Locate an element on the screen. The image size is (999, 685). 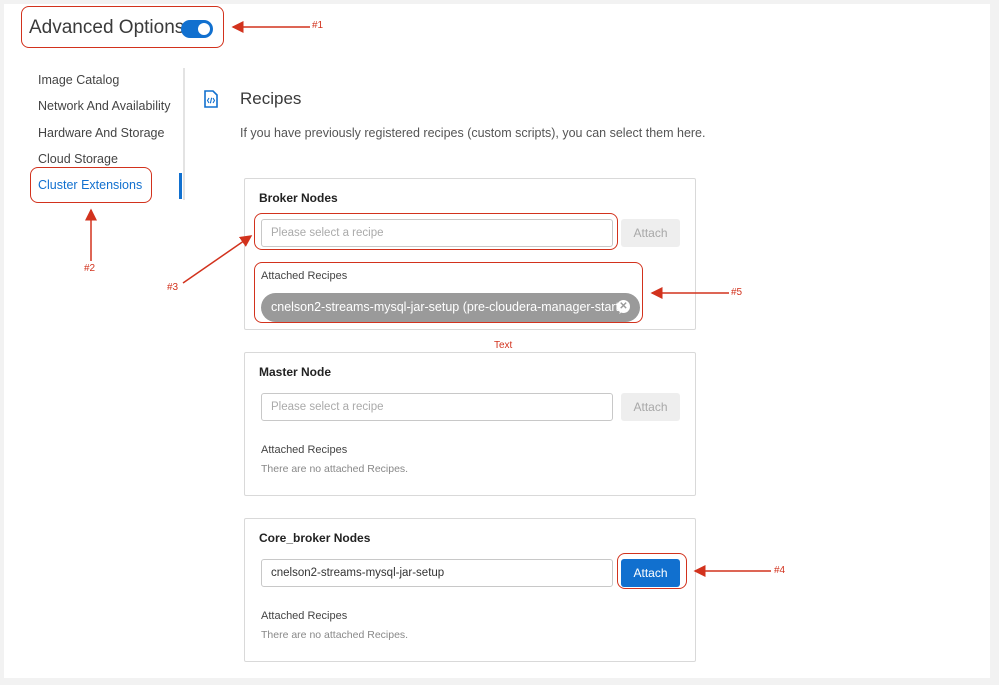
card-title: Master Node is located at coordinates (295, 372).